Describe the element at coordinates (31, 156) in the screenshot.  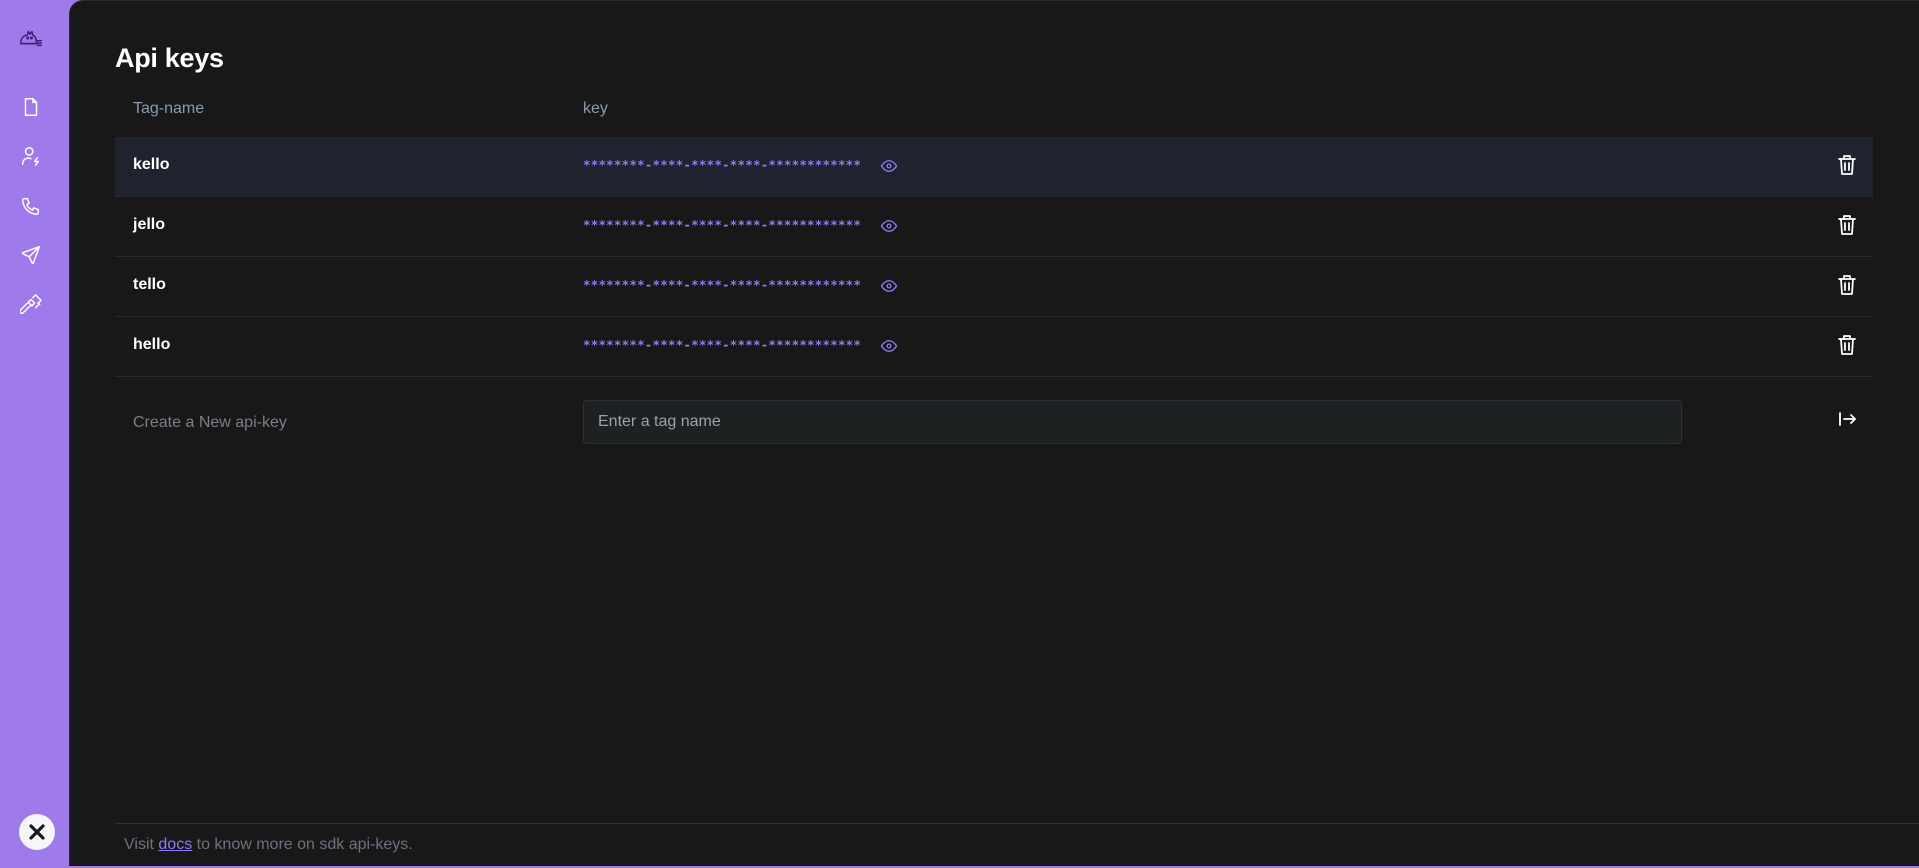
I see `user-bolt-icon` at that location.